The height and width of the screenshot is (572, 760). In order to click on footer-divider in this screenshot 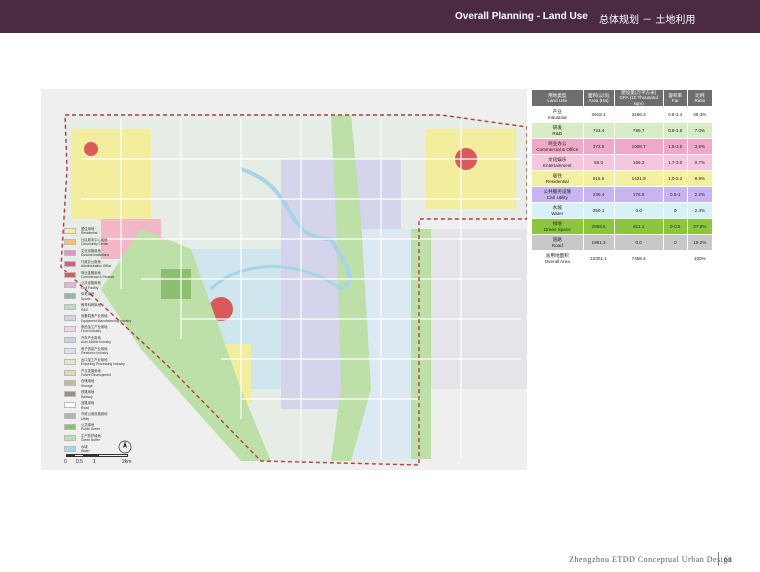, I will do `click(718, 559)`.